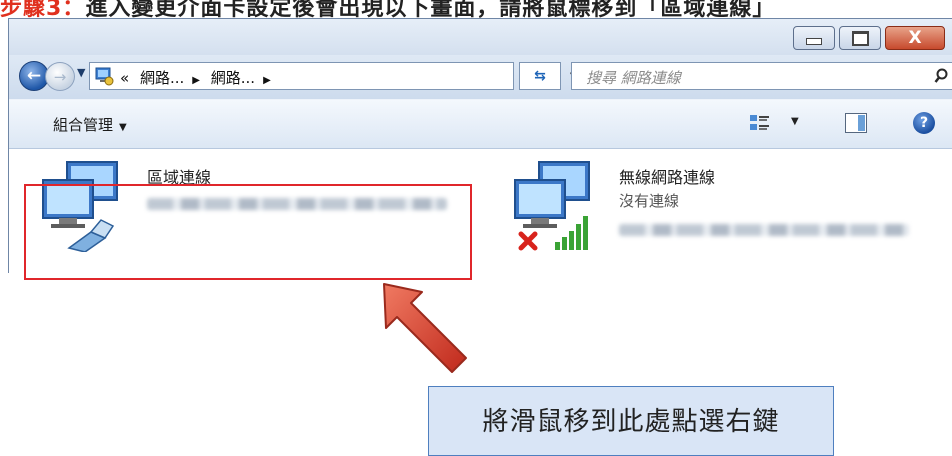 The image size is (952, 456). Describe the element at coordinates (941, 76) in the screenshot. I see `search-icon` at that location.